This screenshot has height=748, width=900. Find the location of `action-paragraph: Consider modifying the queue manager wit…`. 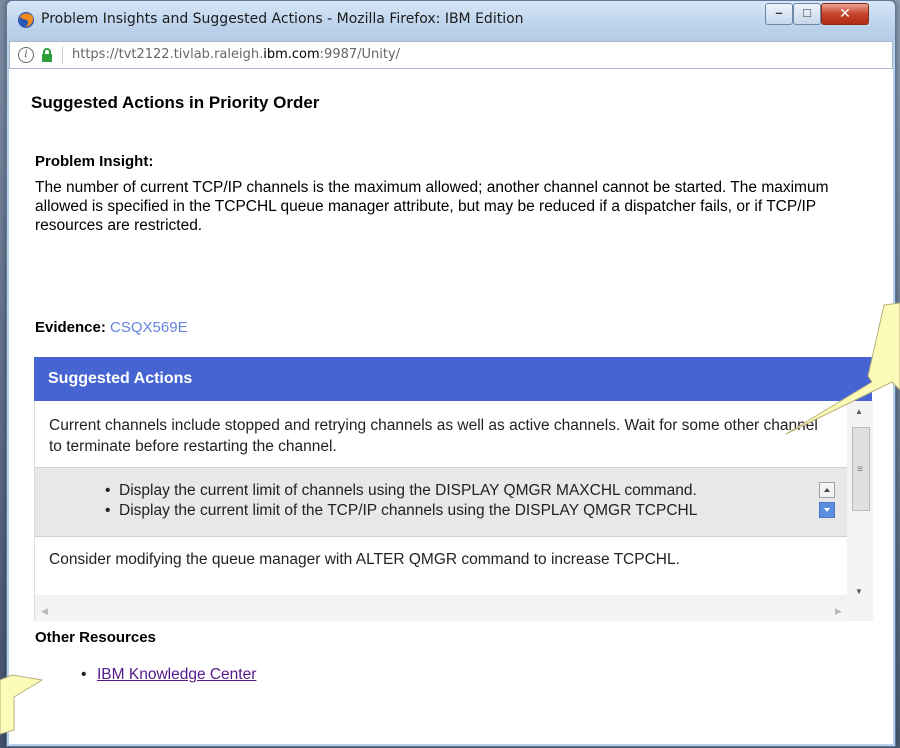

action-paragraph: Consider modifying the queue manager wit… is located at coordinates (441, 566).